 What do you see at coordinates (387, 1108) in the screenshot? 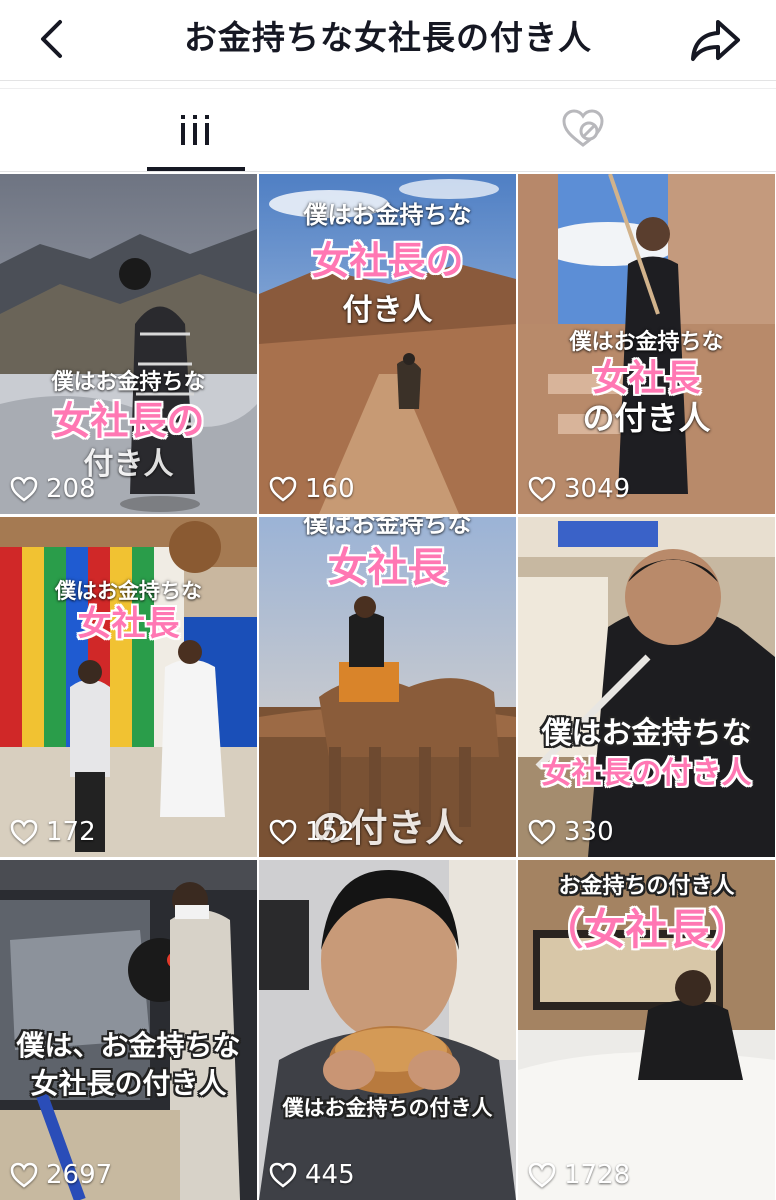
I see `video-caption: 僕はお金持ちの付き人` at bounding box center [387, 1108].